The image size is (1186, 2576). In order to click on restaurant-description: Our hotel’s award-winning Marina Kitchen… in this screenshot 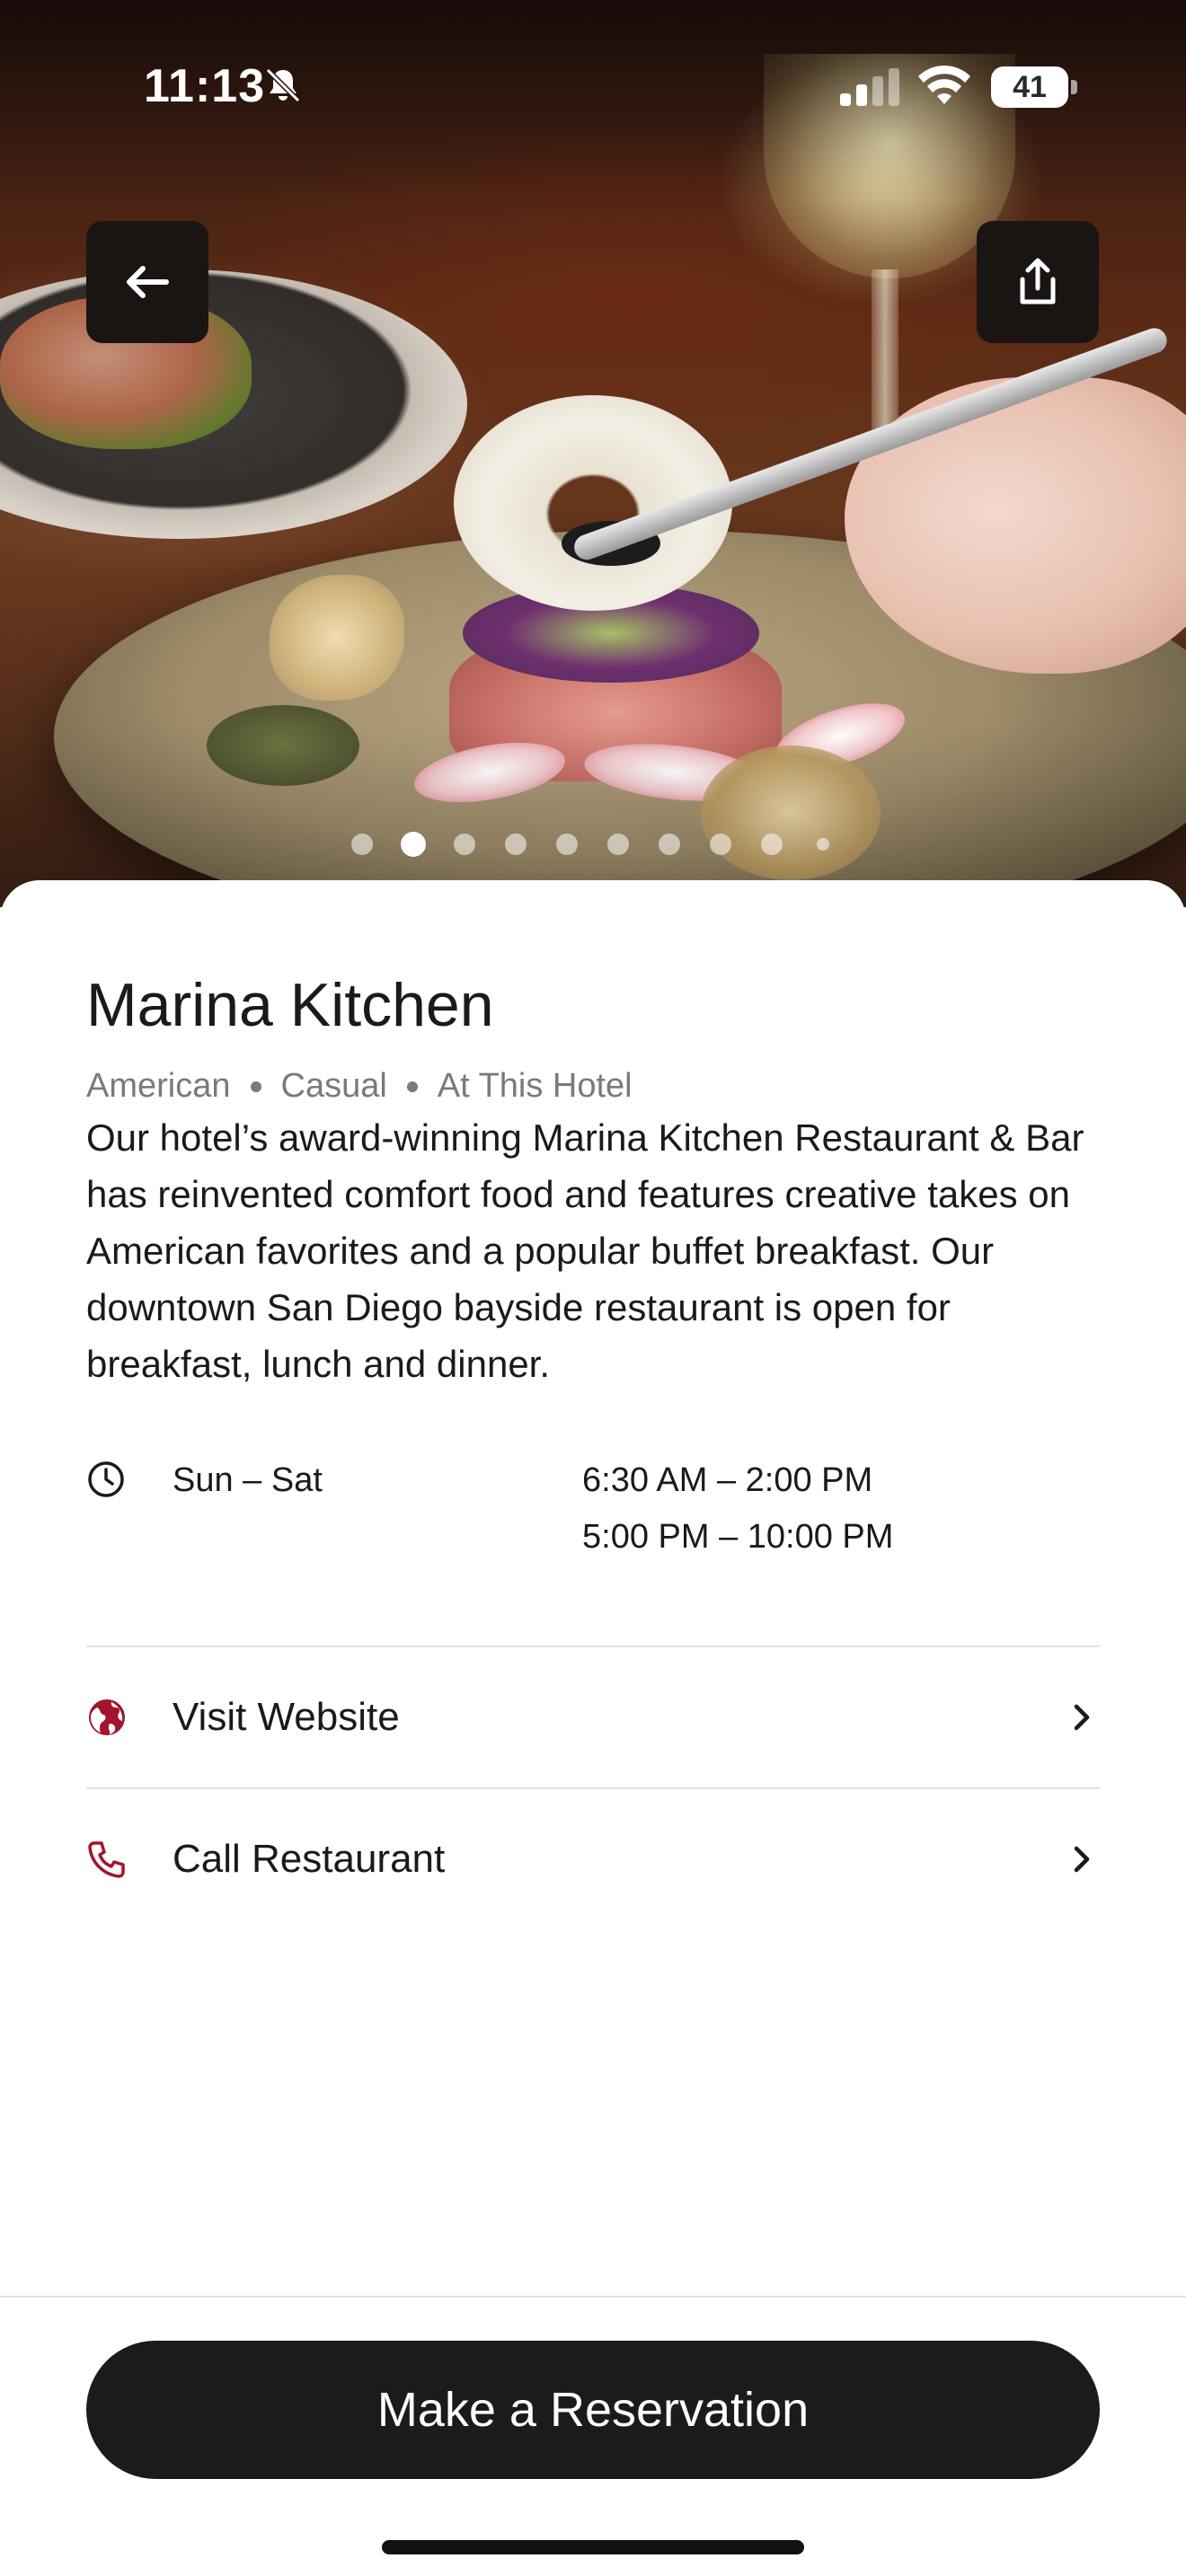, I will do `click(585, 1250)`.